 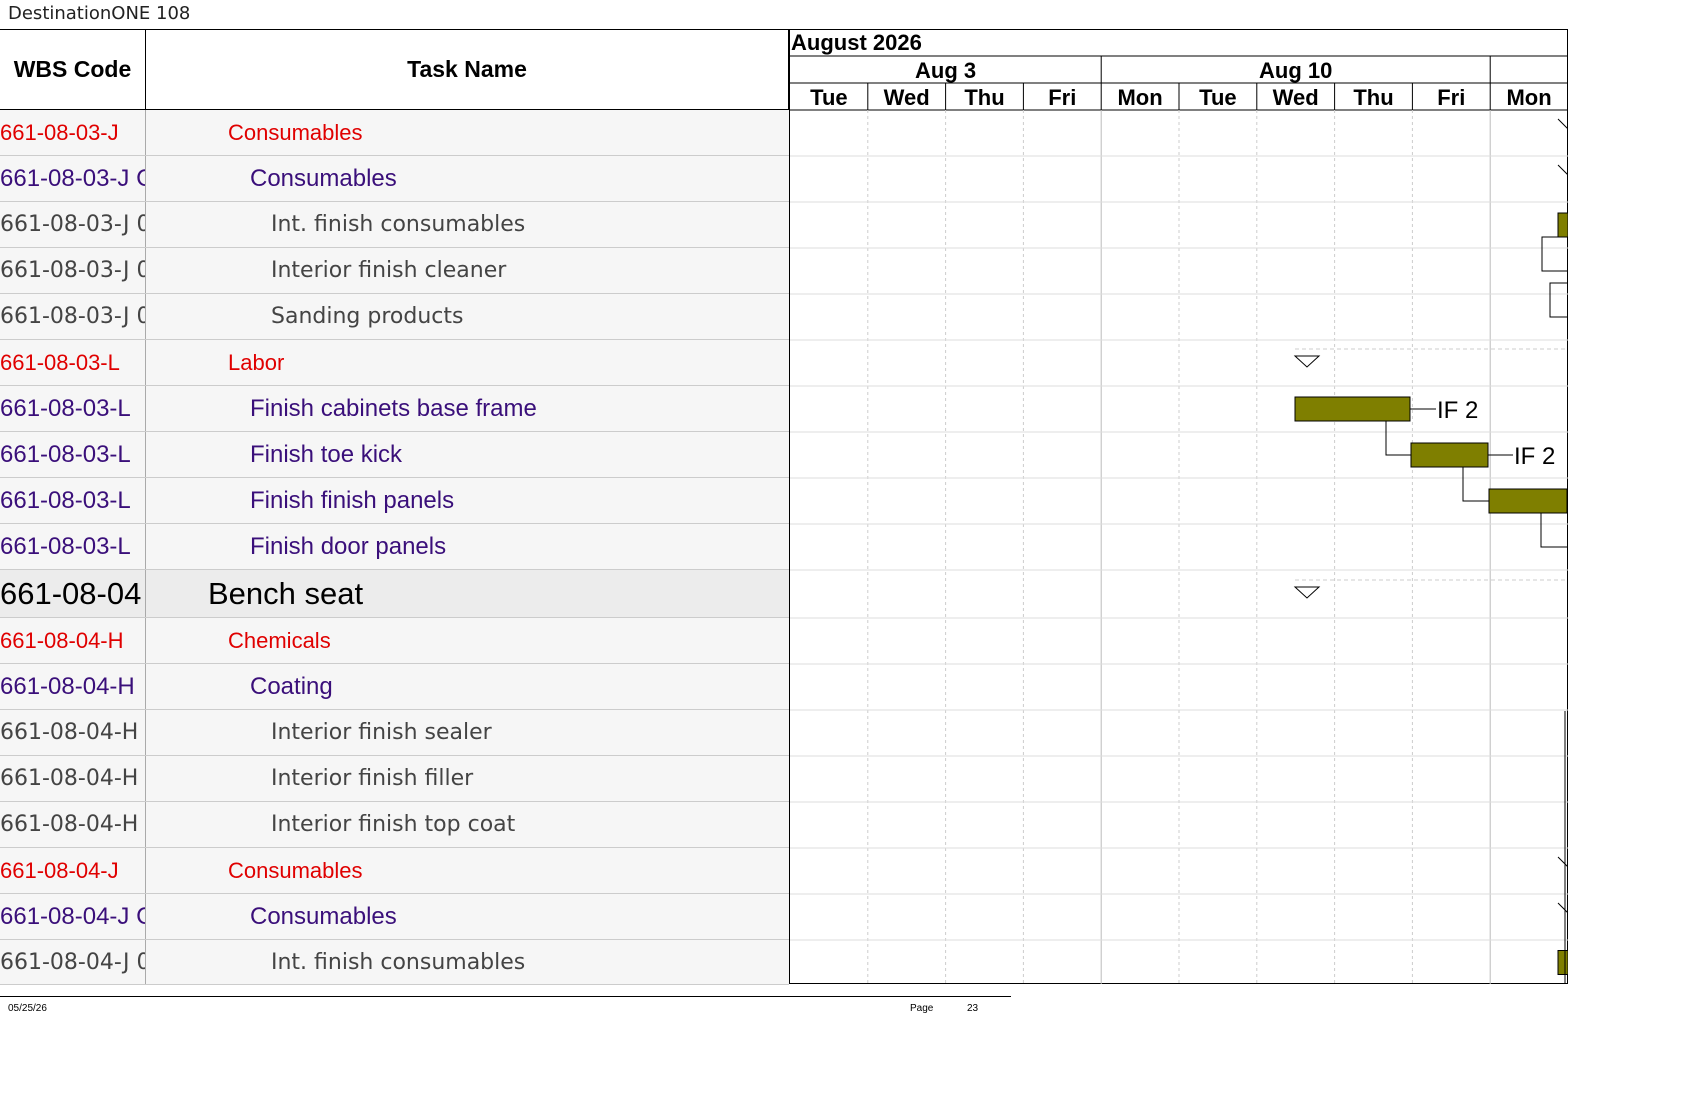 I want to click on table-row: 661-08-03-L Finish toe kick, so click(x=394, y=455).